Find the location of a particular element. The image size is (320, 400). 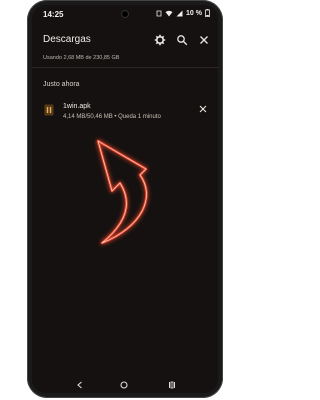

pause-icon is located at coordinates (49, 110).